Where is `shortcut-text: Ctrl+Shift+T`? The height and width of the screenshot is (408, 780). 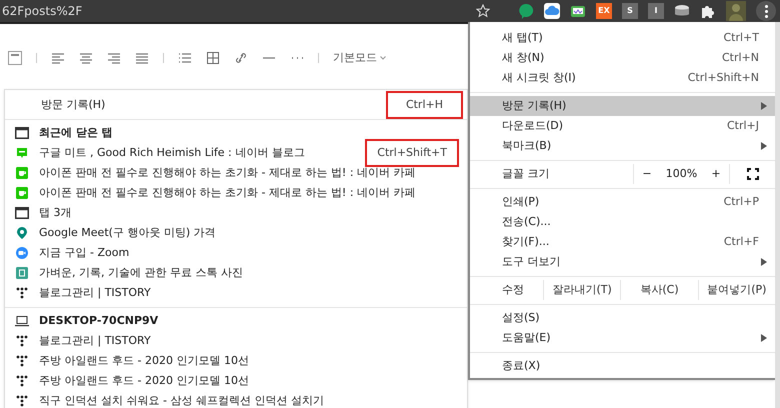
shortcut-text: Ctrl+Shift+T is located at coordinates (412, 153).